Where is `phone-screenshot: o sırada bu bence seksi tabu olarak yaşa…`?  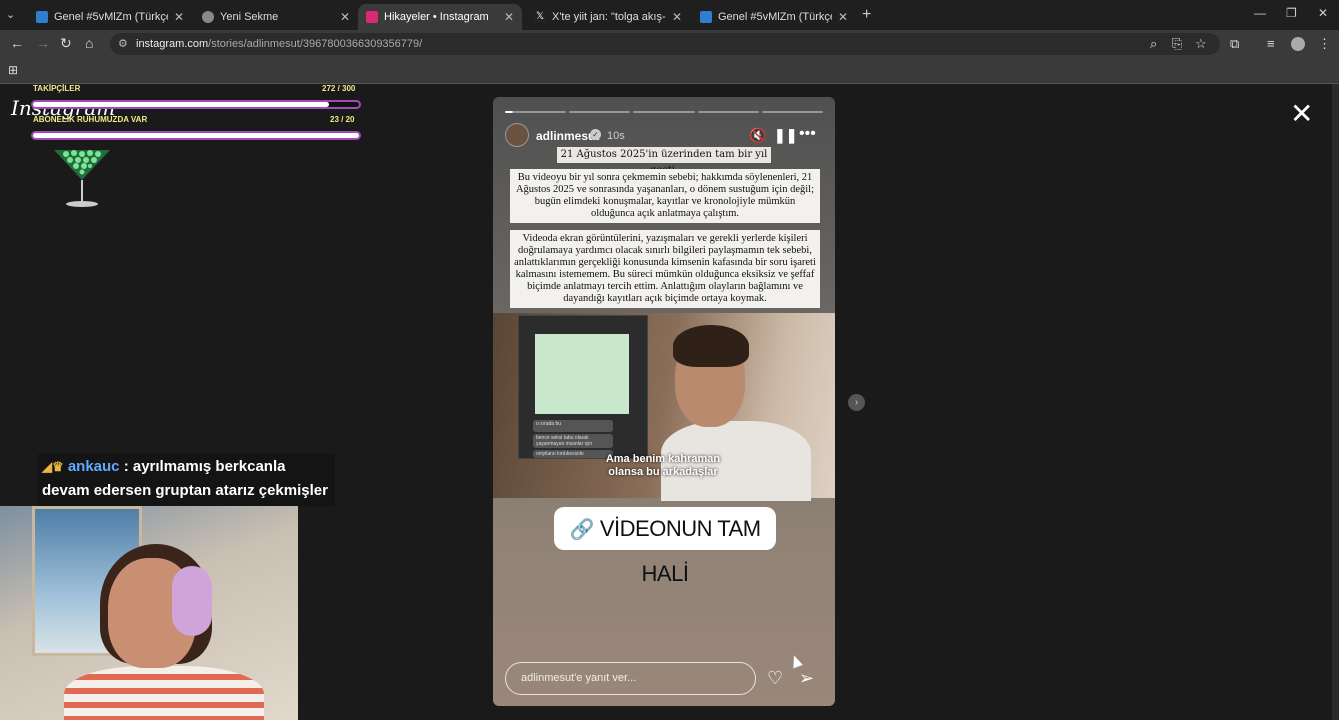 phone-screenshot: o sırada bu bence seksi tabu olarak yaşa… is located at coordinates (583, 387).